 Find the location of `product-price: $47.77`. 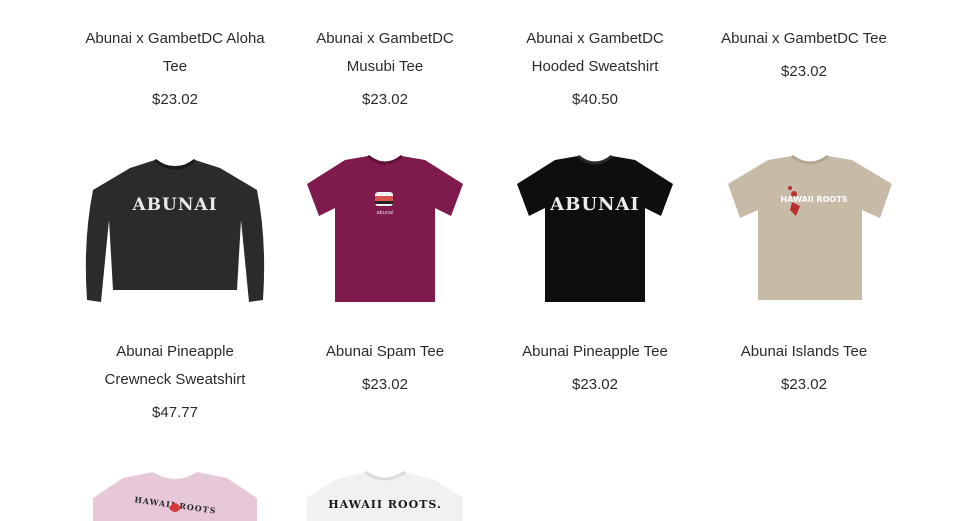

product-price: $47.77 is located at coordinates (175, 412).